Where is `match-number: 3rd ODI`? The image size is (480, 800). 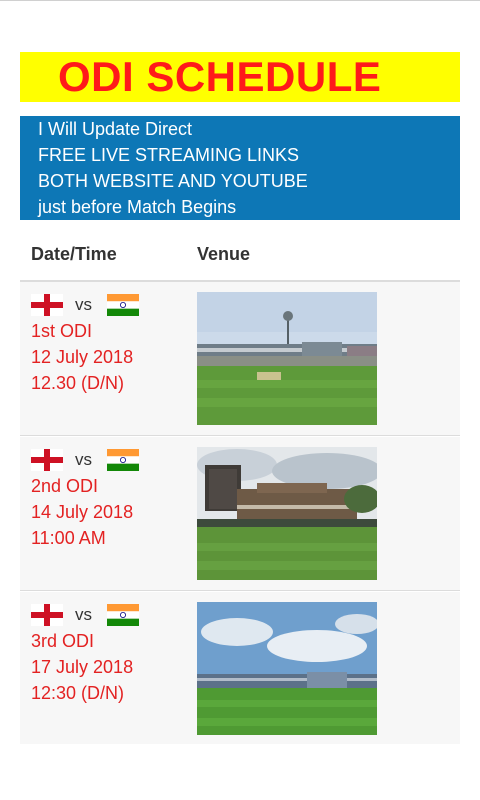 match-number: 3rd ODI is located at coordinates (63, 641).